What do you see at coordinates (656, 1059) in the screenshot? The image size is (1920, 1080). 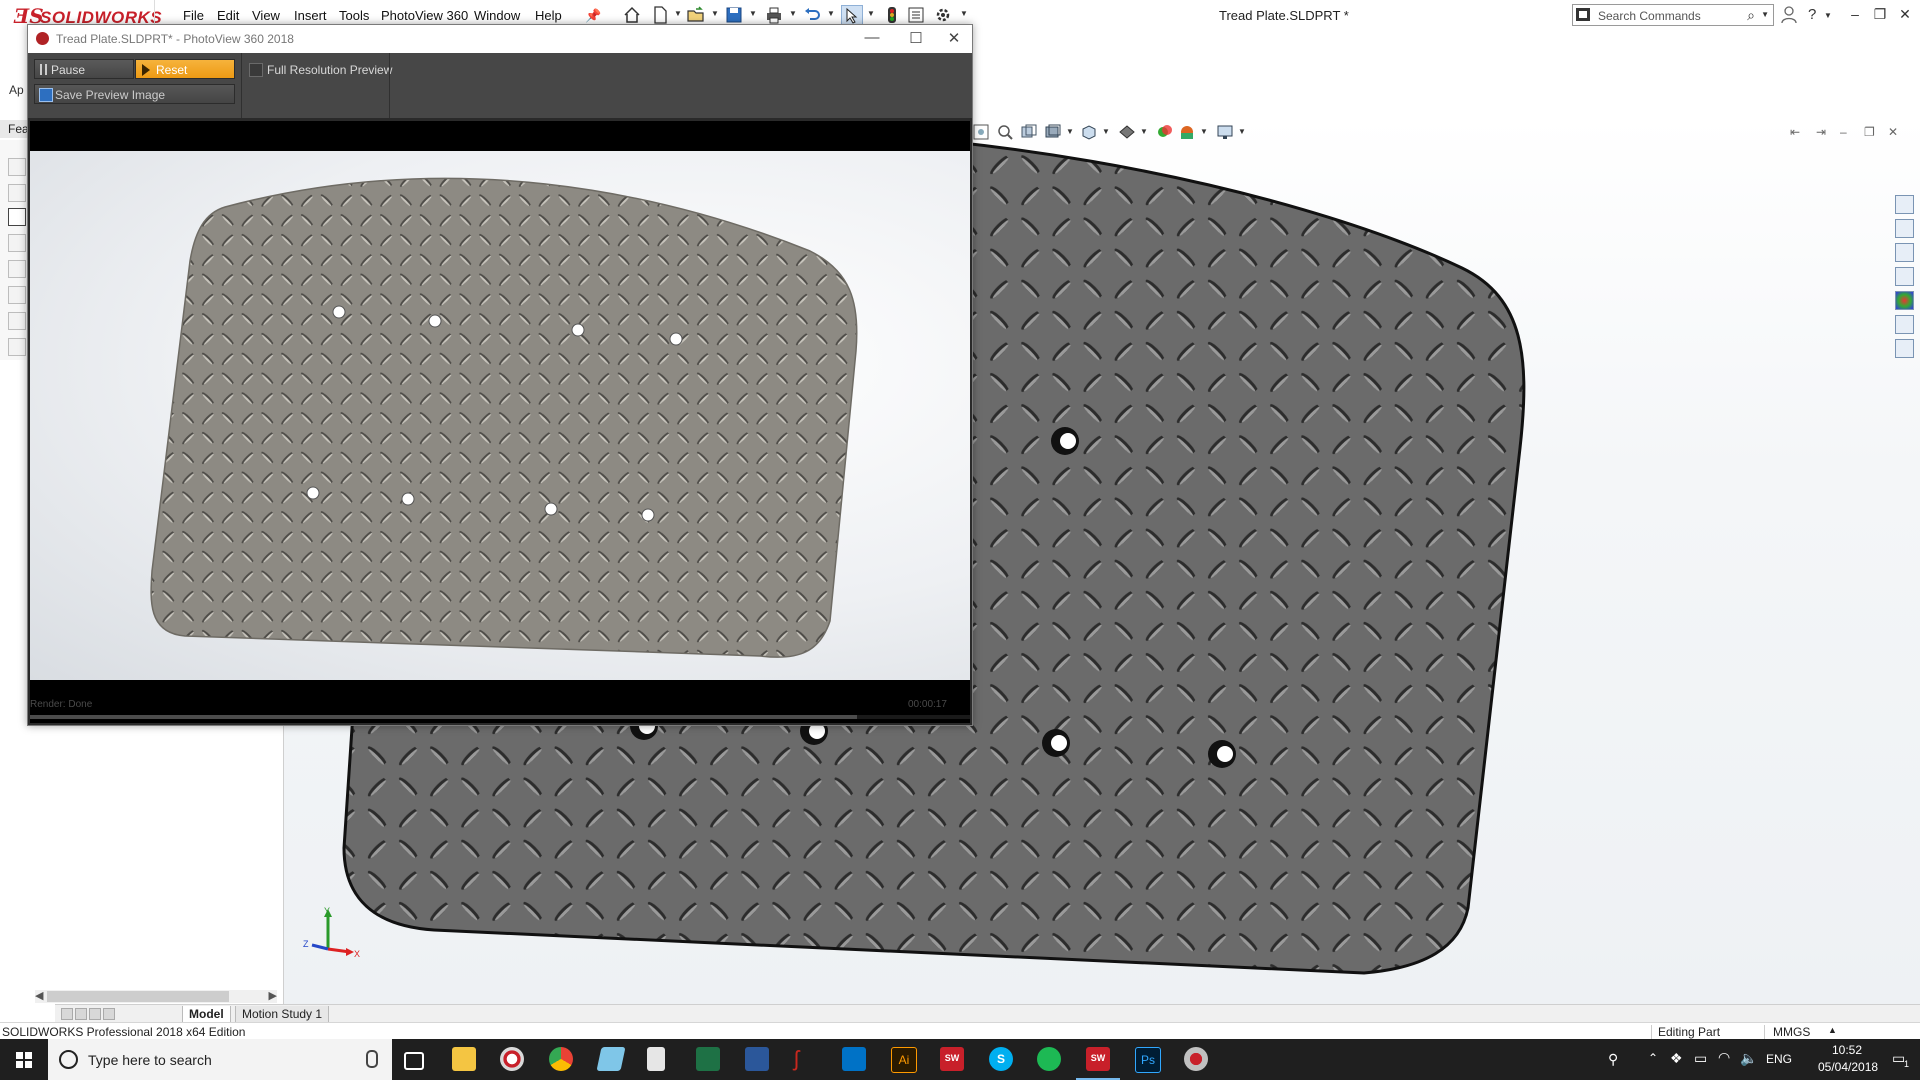 I see `calculator-icon` at bounding box center [656, 1059].